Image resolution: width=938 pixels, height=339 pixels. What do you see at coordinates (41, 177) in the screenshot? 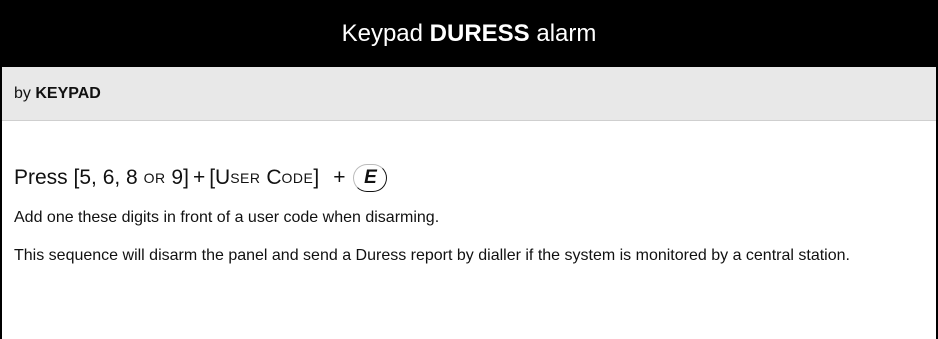
I see `press-label: Press` at bounding box center [41, 177].